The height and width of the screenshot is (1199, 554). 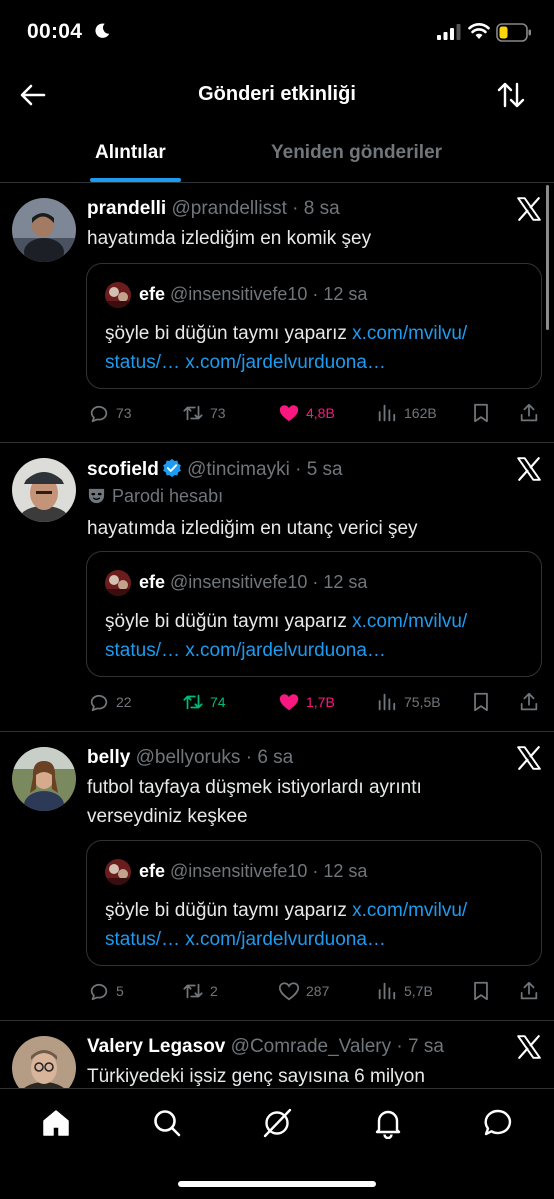 I want to click on post-header: scofield @tincimayki · 5 sa, so click(x=215, y=469).